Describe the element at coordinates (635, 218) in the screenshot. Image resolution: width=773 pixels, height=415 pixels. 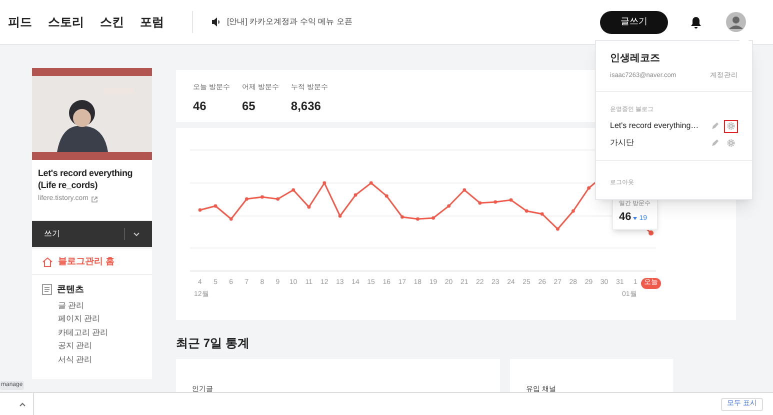
I see `down-triangle-icon` at that location.